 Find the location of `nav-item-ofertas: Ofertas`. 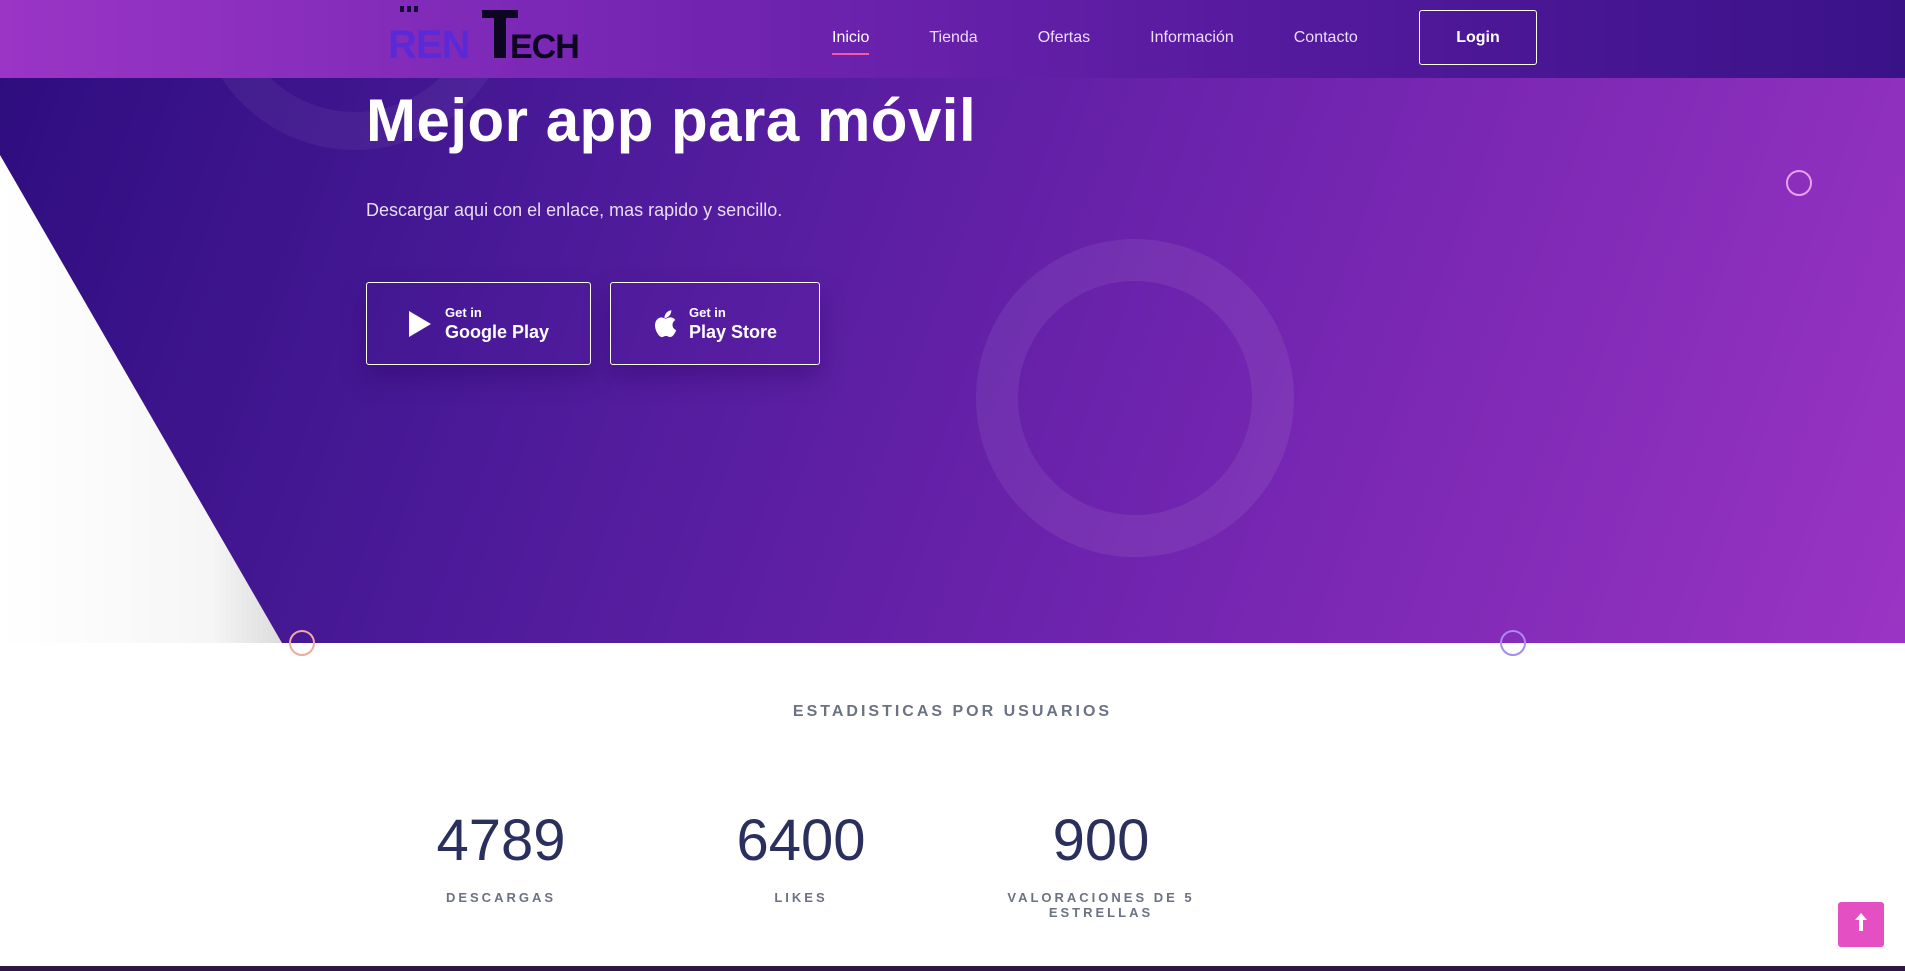

nav-item-ofertas: Ofertas is located at coordinates (1064, 38).